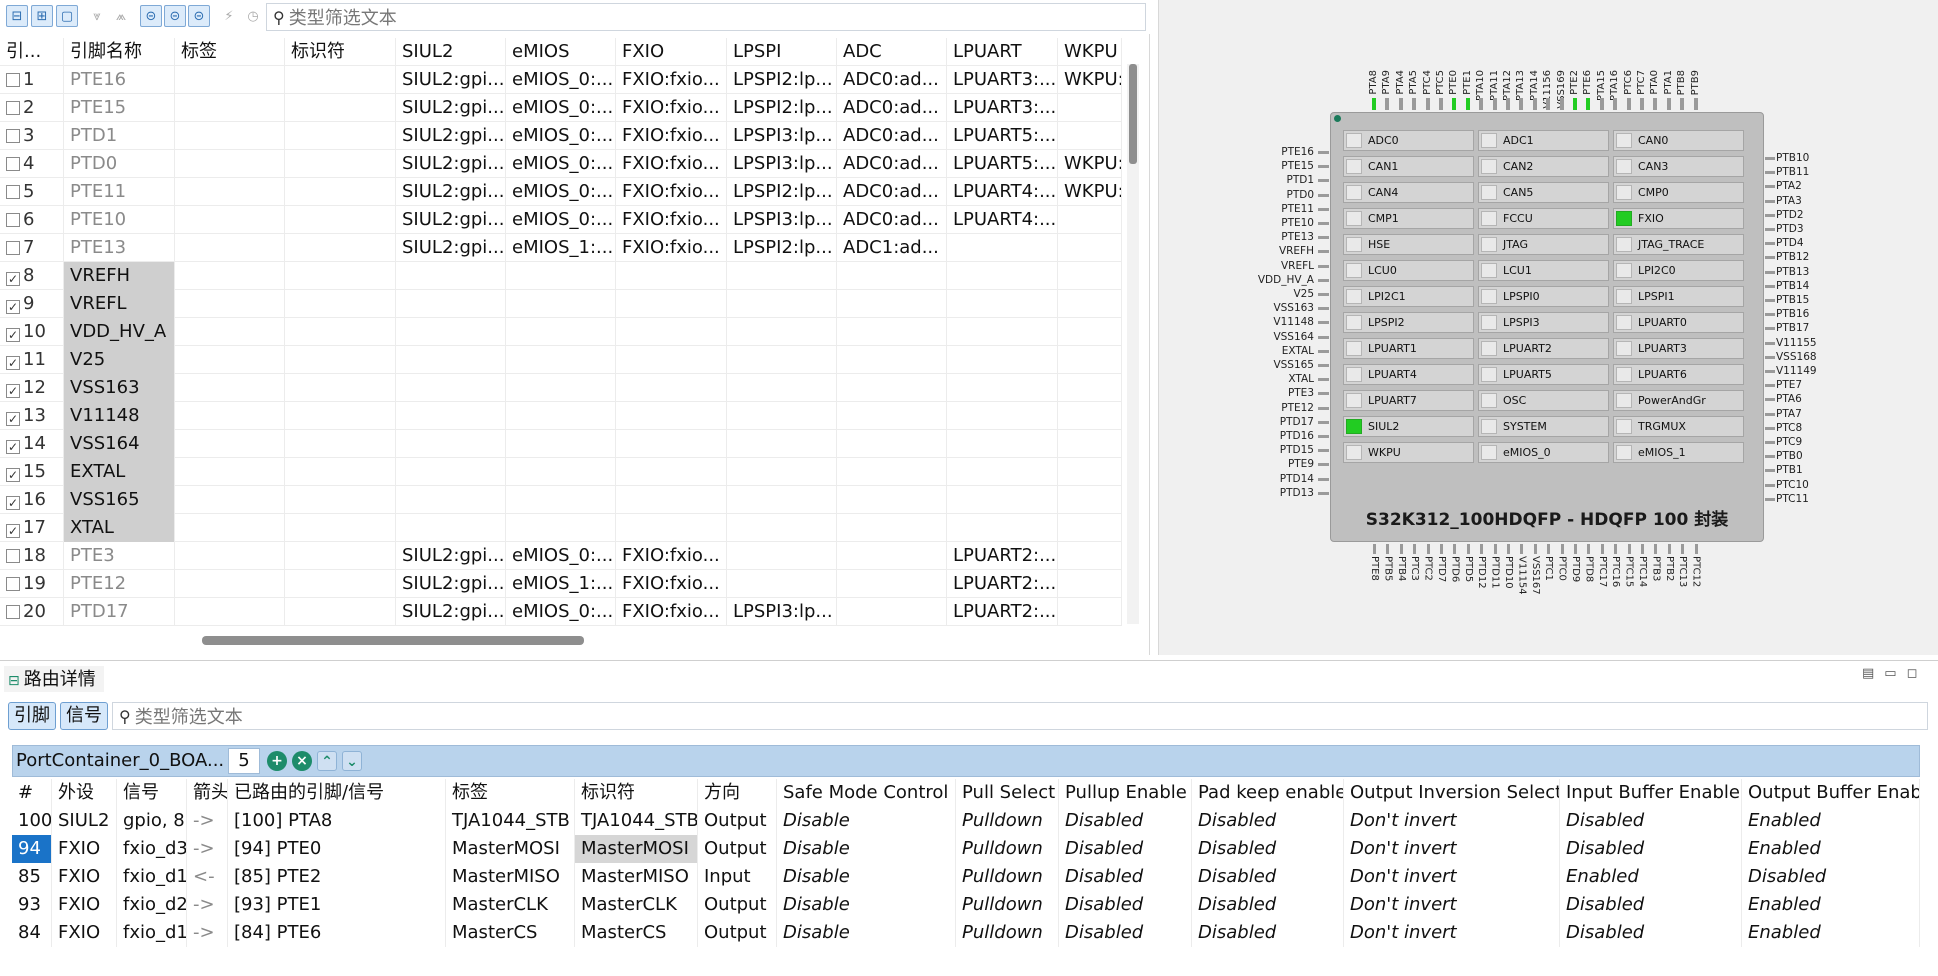 The height and width of the screenshot is (976, 1938). Describe the element at coordinates (1268, 933) in the screenshot. I see `route-padkeep-cell: Disabled` at that location.